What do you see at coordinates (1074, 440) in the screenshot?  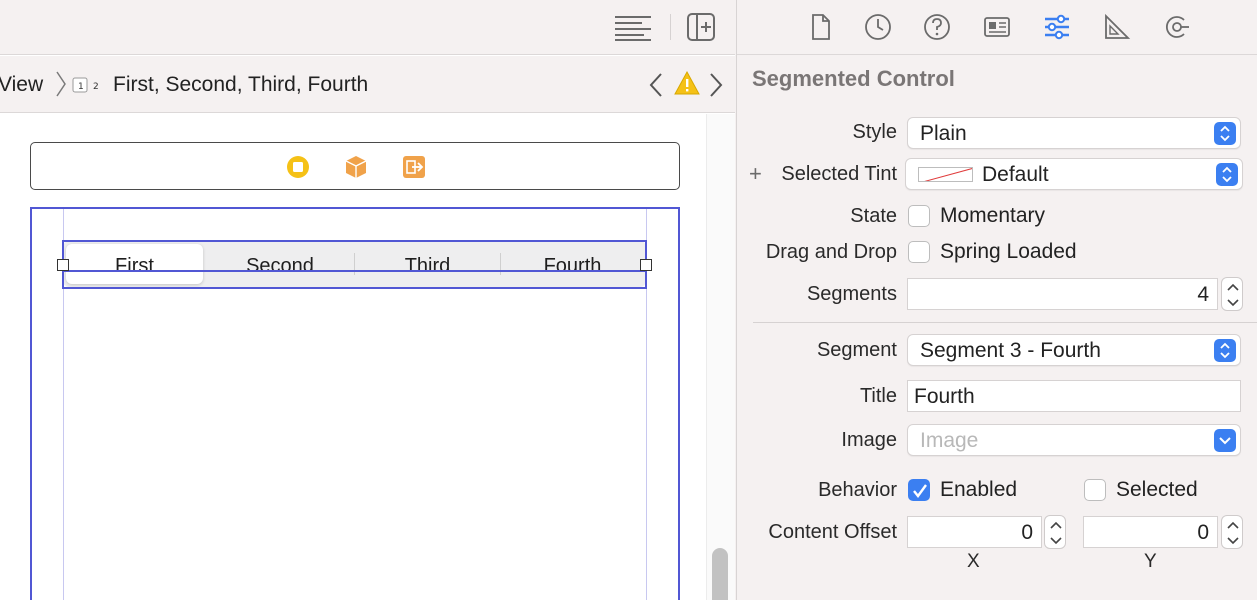 I see `image-combo: Image` at bounding box center [1074, 440].